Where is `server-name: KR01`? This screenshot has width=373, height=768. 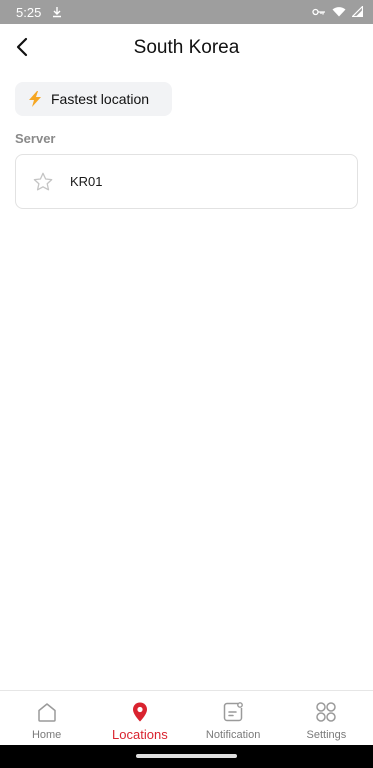
server-name: KR01 is located at coordinates (86, 181).